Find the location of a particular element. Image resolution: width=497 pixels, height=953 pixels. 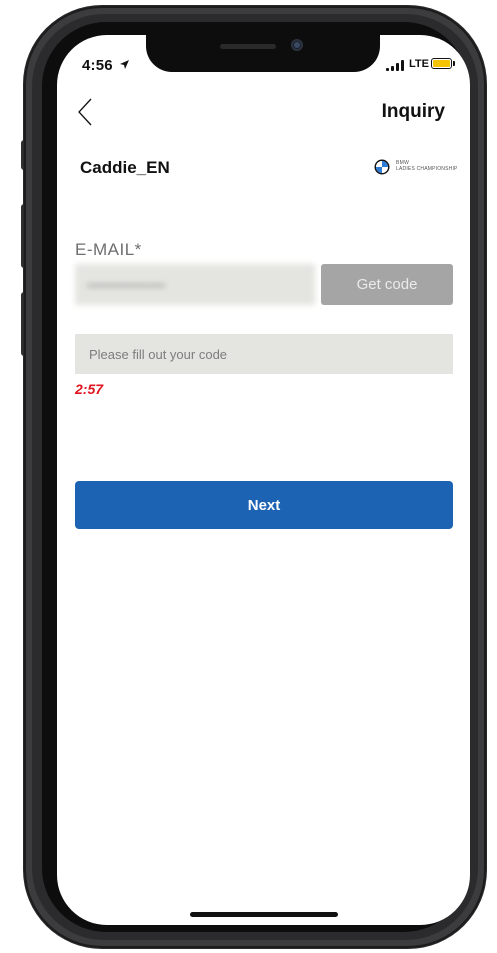

location-arrow-icon is located at coordinates (124, 64).